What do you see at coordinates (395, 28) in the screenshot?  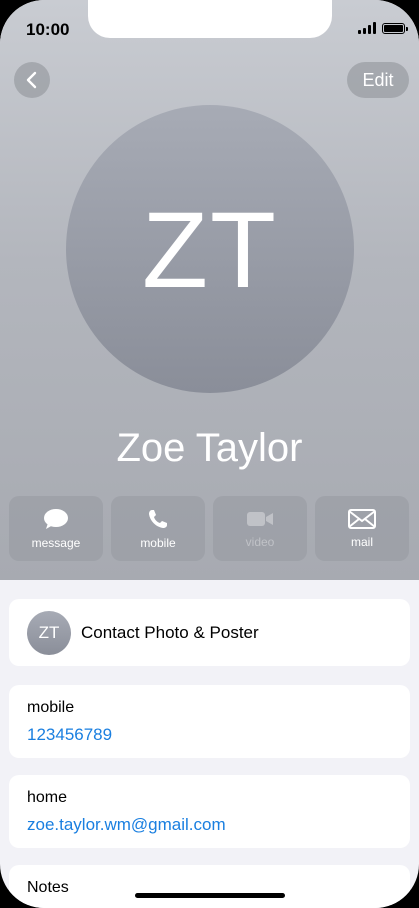 I see `battery-icon` at bounding box center [395, 28].